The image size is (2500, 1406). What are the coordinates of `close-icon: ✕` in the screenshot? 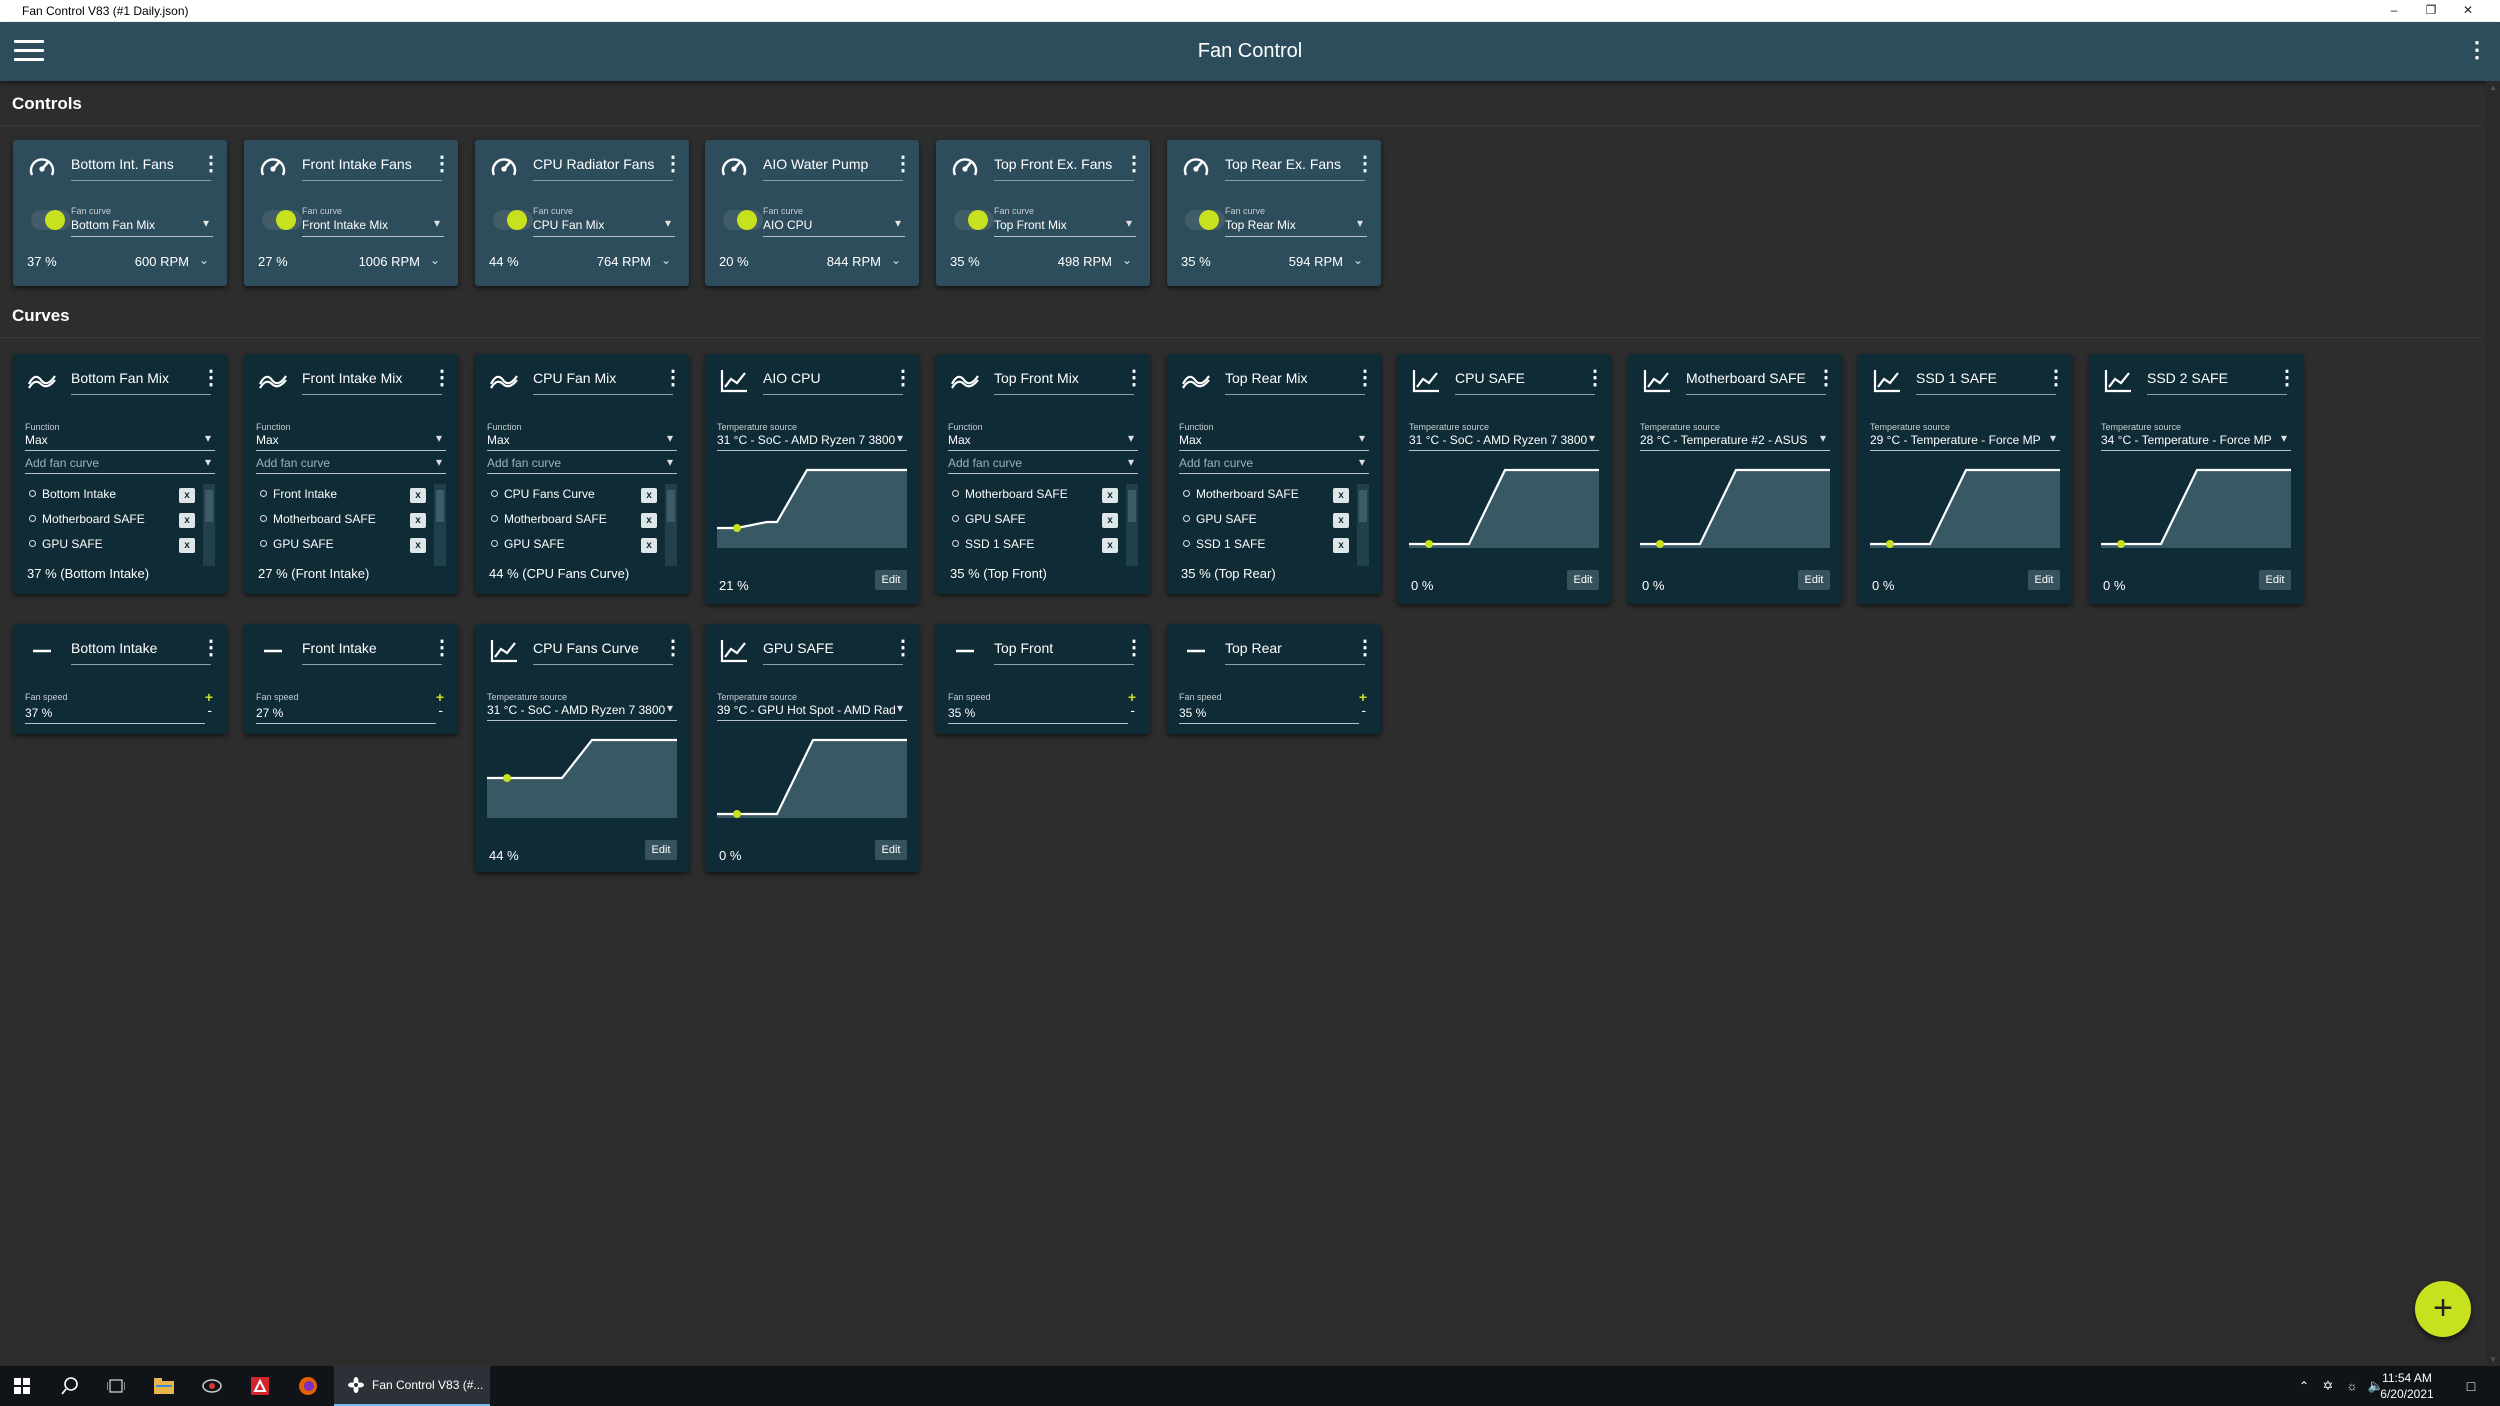 It's located at (2468, 11).